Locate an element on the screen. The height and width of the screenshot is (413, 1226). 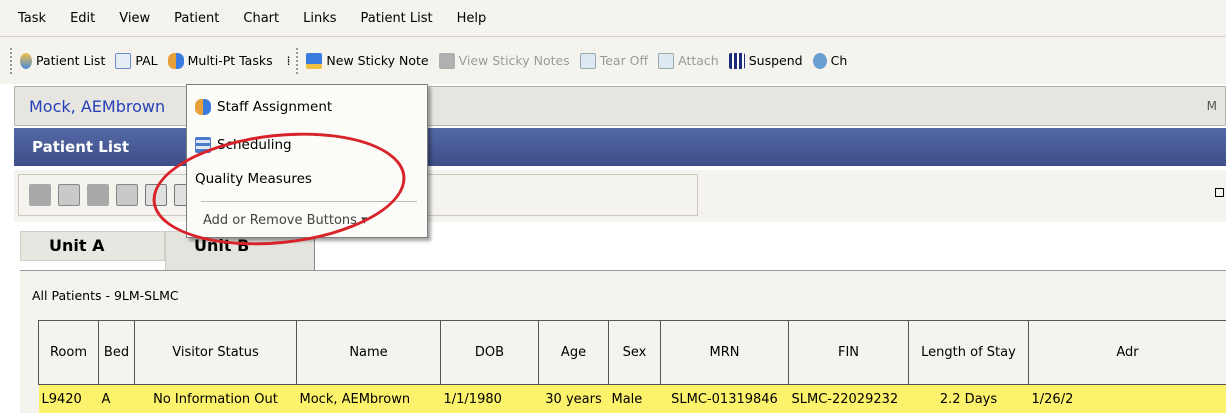
new-sticky-note-label: New Sticky Note is located at coordinates (377, 60).